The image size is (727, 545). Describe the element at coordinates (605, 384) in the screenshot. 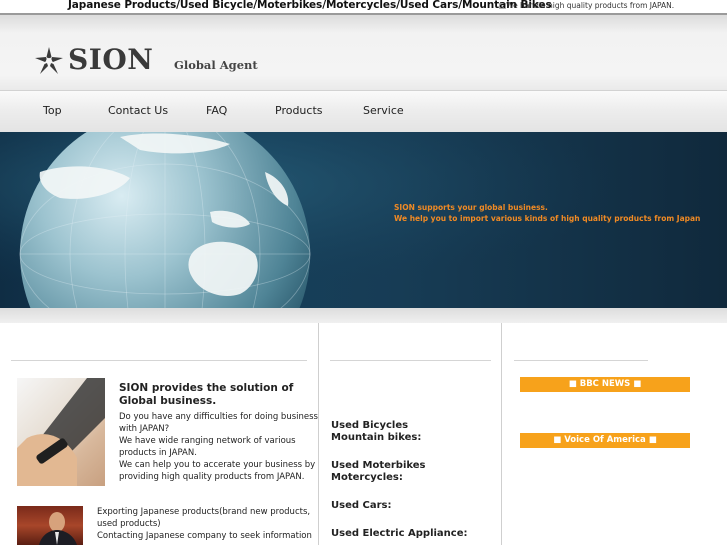

I see `bbc-news-button: ■ BBC NEWS ■` at that location.